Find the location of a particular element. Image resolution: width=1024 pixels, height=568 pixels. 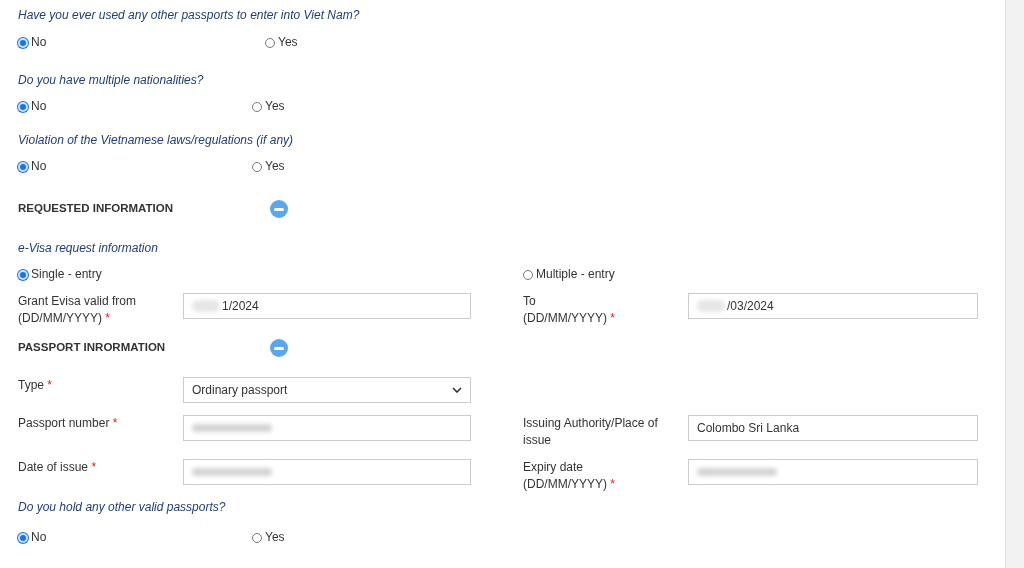

radio-label: Multiple - entry is located at coordinates (575, 274).